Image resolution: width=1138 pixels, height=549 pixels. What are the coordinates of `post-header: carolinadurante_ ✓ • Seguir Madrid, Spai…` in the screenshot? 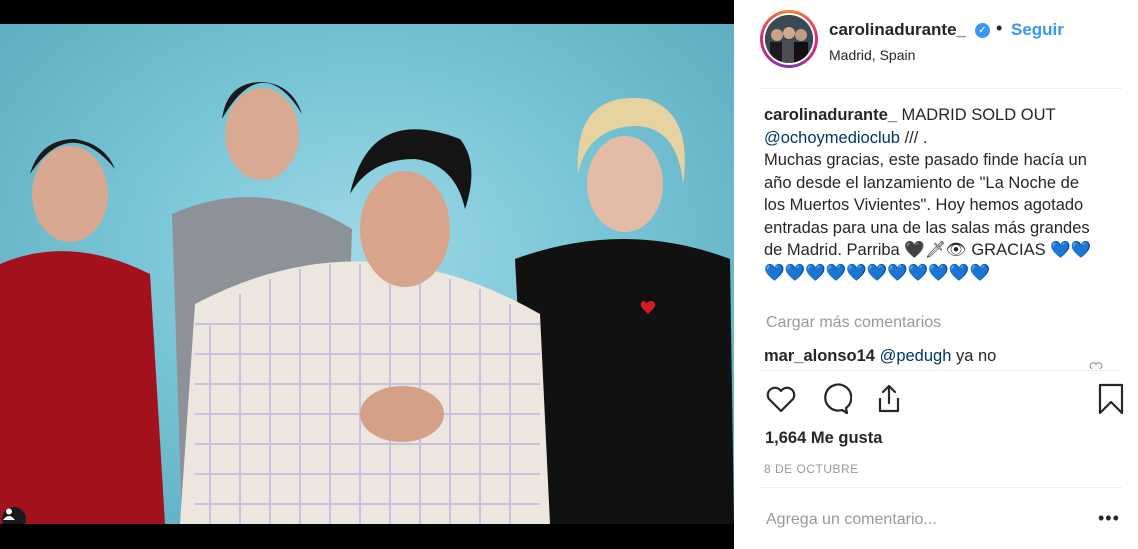 It's located at (928, 42).